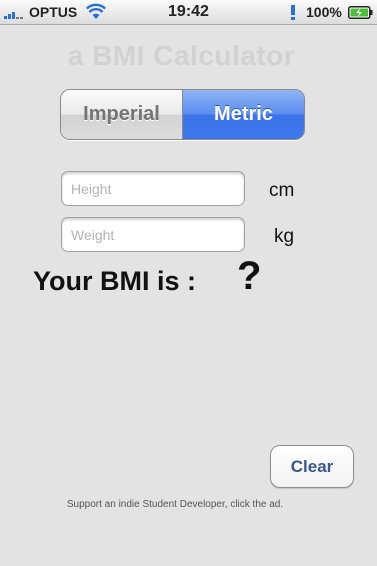 This screenshot has height=566, width=377. I want to click on bmi-result-label: Your BMI is :, so click(115, 281).